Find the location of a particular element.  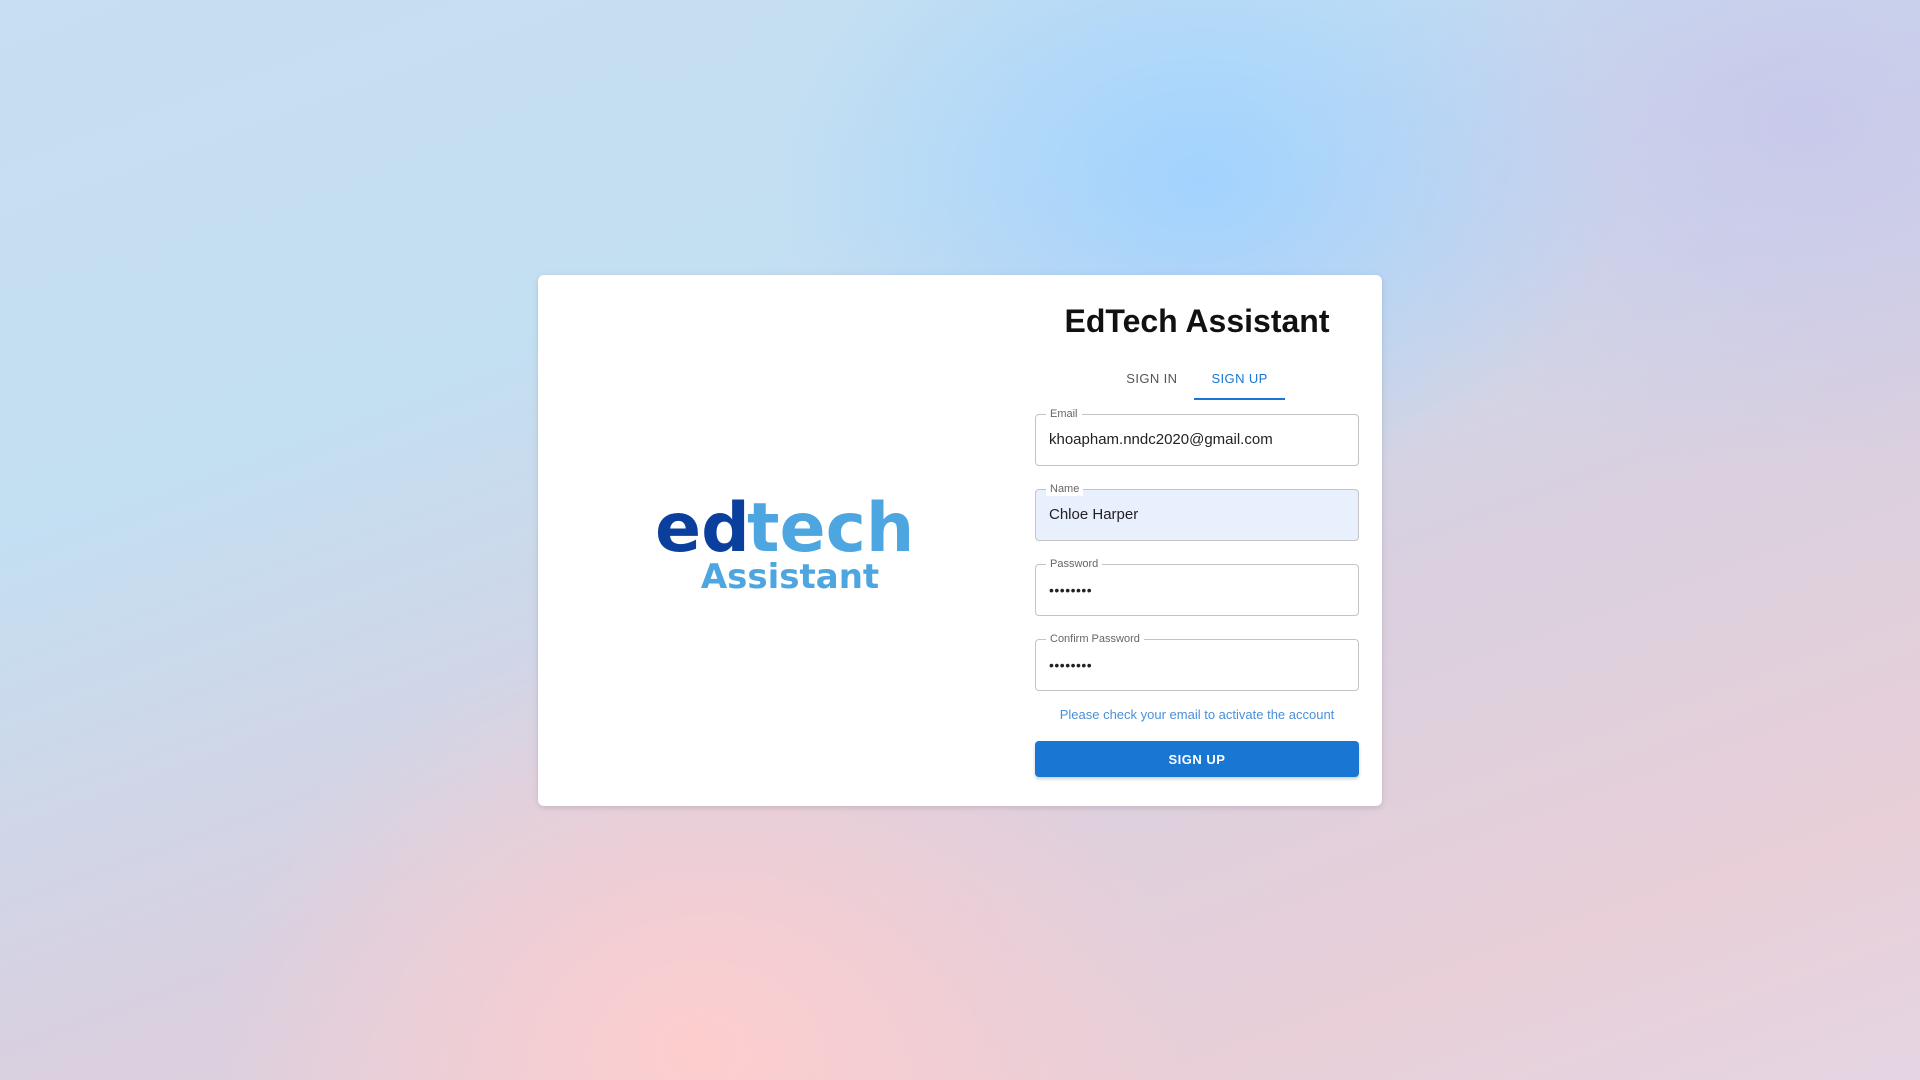

confirm-password-field: Confirm Password •••••••• is located at coordinates (1197, 661).